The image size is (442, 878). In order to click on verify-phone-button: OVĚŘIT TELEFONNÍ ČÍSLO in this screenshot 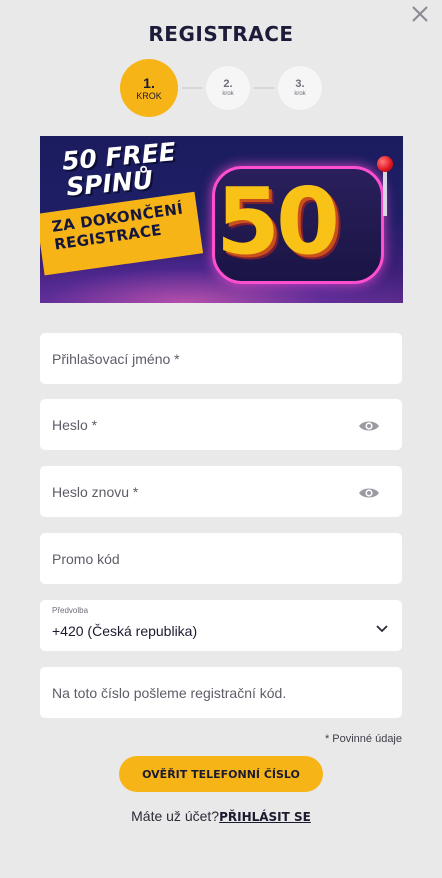, I will do `click(221, 774)`.